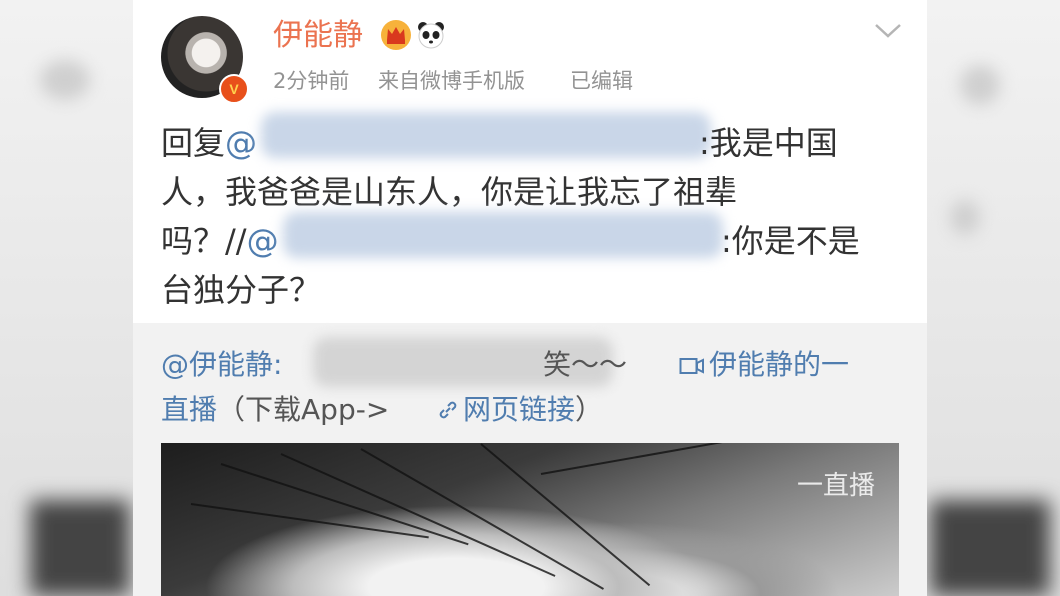 Image resolution: width=1060 pixels, height=596 pixels. Describe the element at coordinates (263, 241) in the screenshot. I see `repost-mention: @` at that location.